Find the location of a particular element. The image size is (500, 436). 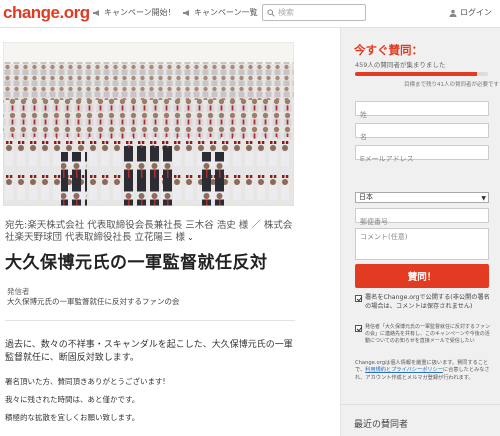

start-campaign-label: キャンペーン開始！ is located at coordinates (140, 12).